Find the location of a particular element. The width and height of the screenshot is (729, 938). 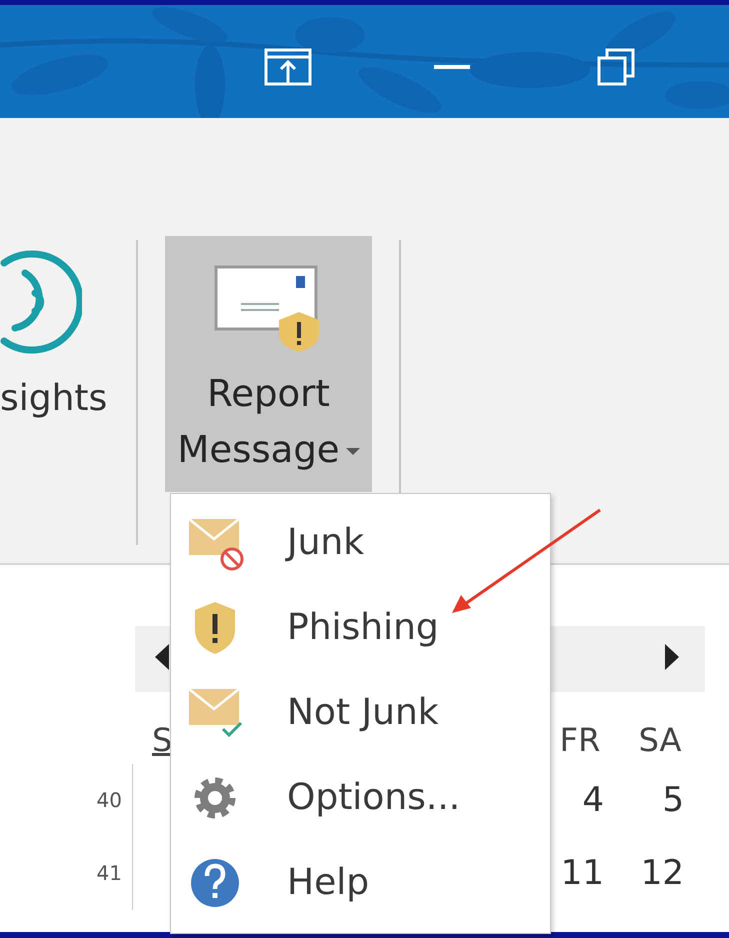

menu-item: Help is located at coordinates (360, 882).